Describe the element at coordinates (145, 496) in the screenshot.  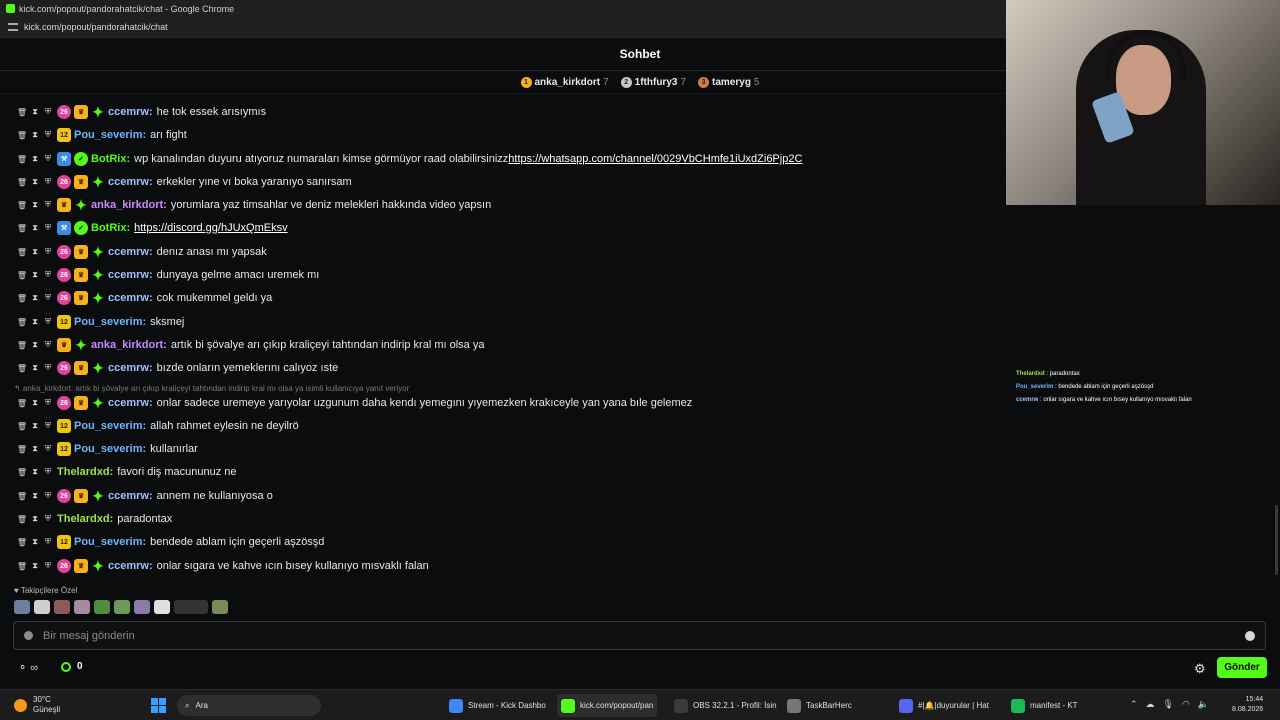
I see `chat-message: 🗑 ⧗ ⛨ 26 ♛ ✦ ccemrw: annem ne kullanıyosa o` at that location.